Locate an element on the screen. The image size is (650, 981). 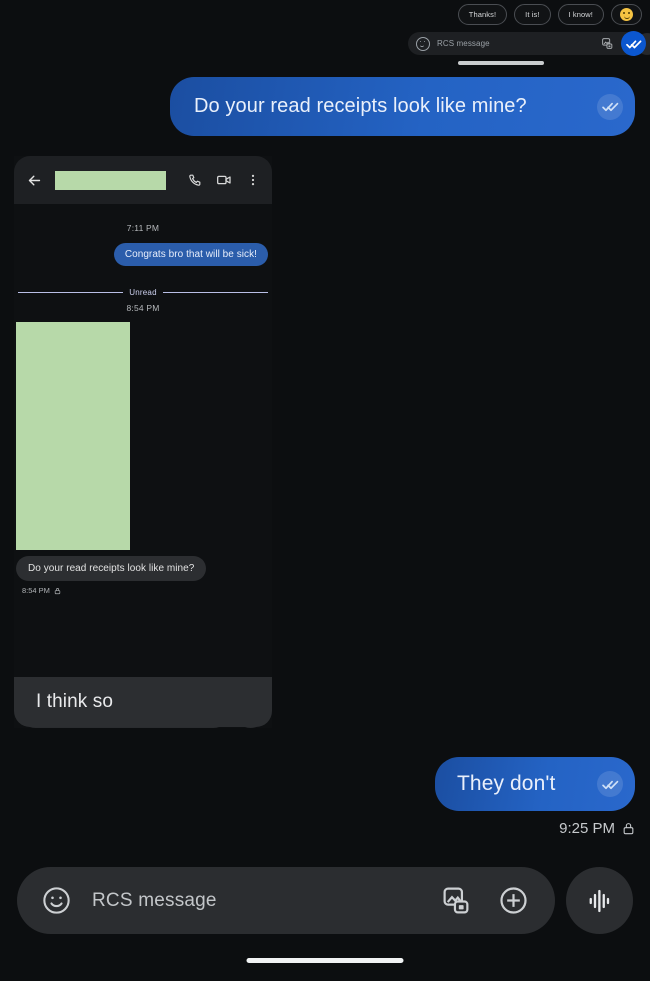
outgoing-message-bubble-question: Do your read receipts look like mine? is located at coordinates (402, 106).